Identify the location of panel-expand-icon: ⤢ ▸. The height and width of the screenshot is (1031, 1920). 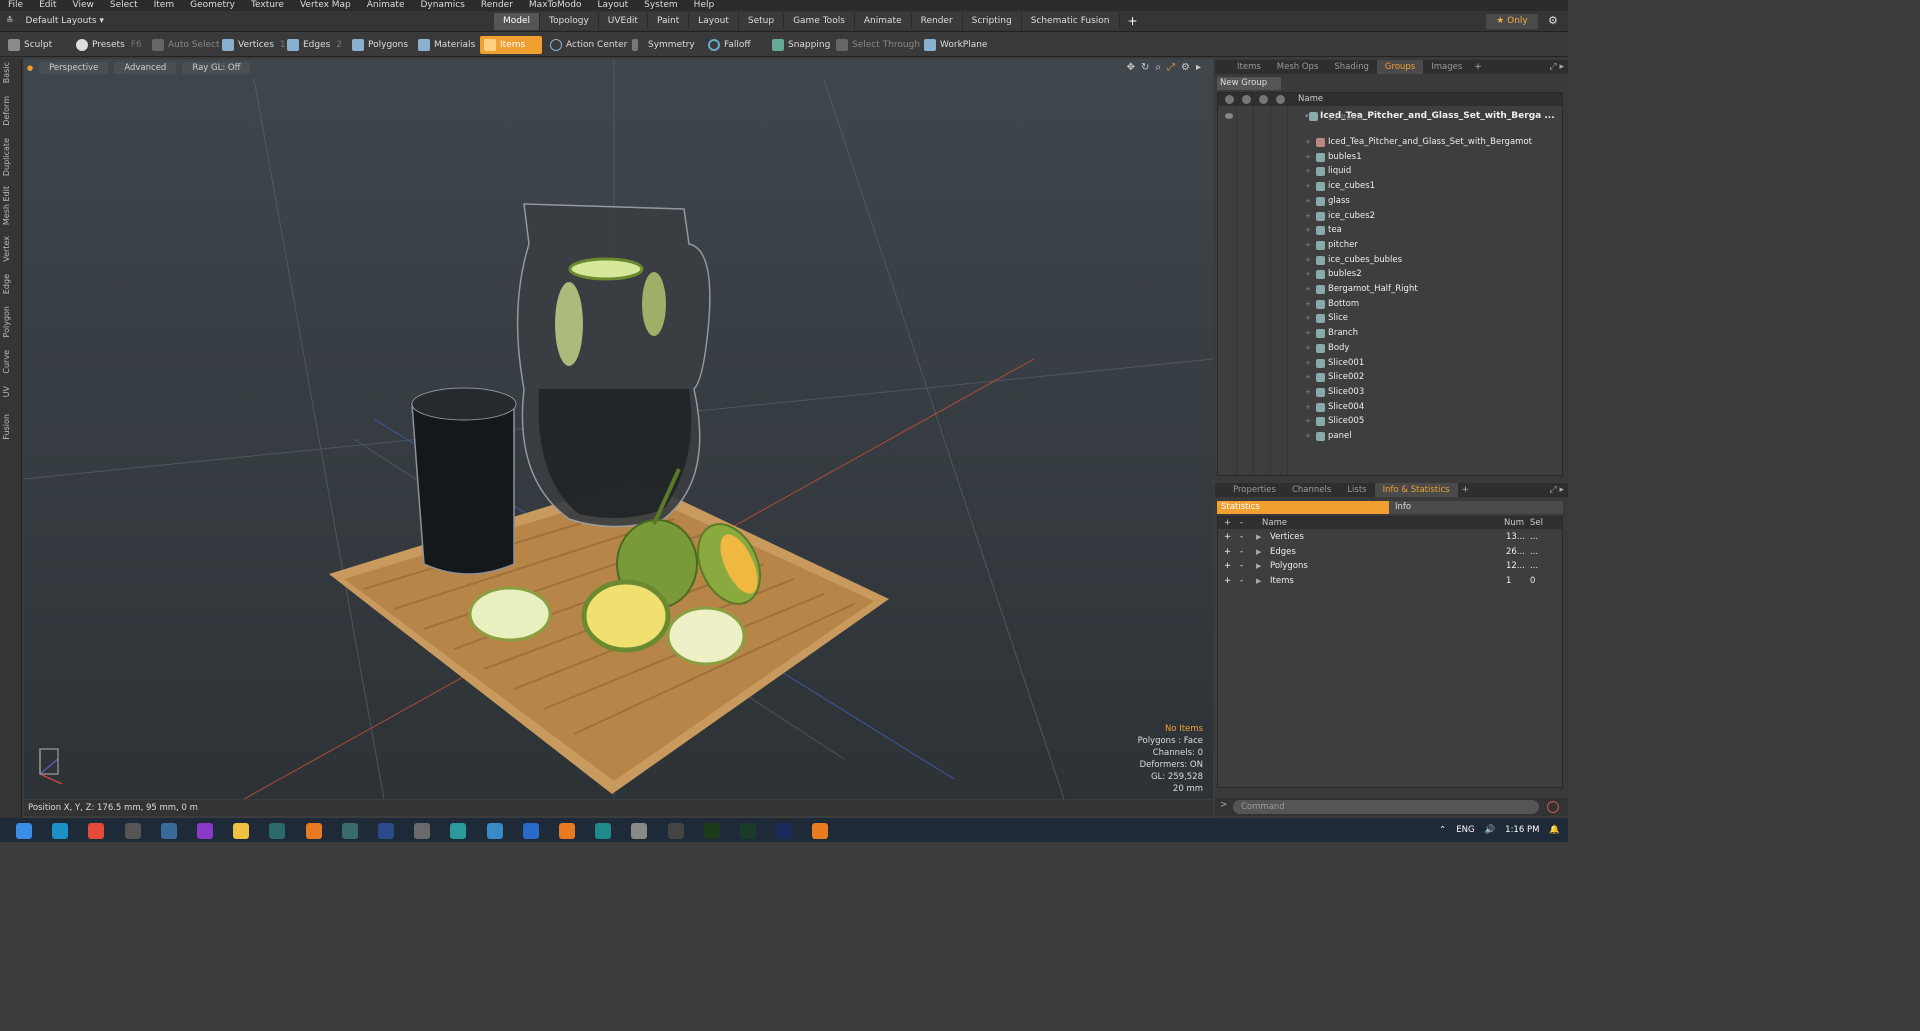
(1556, 67).